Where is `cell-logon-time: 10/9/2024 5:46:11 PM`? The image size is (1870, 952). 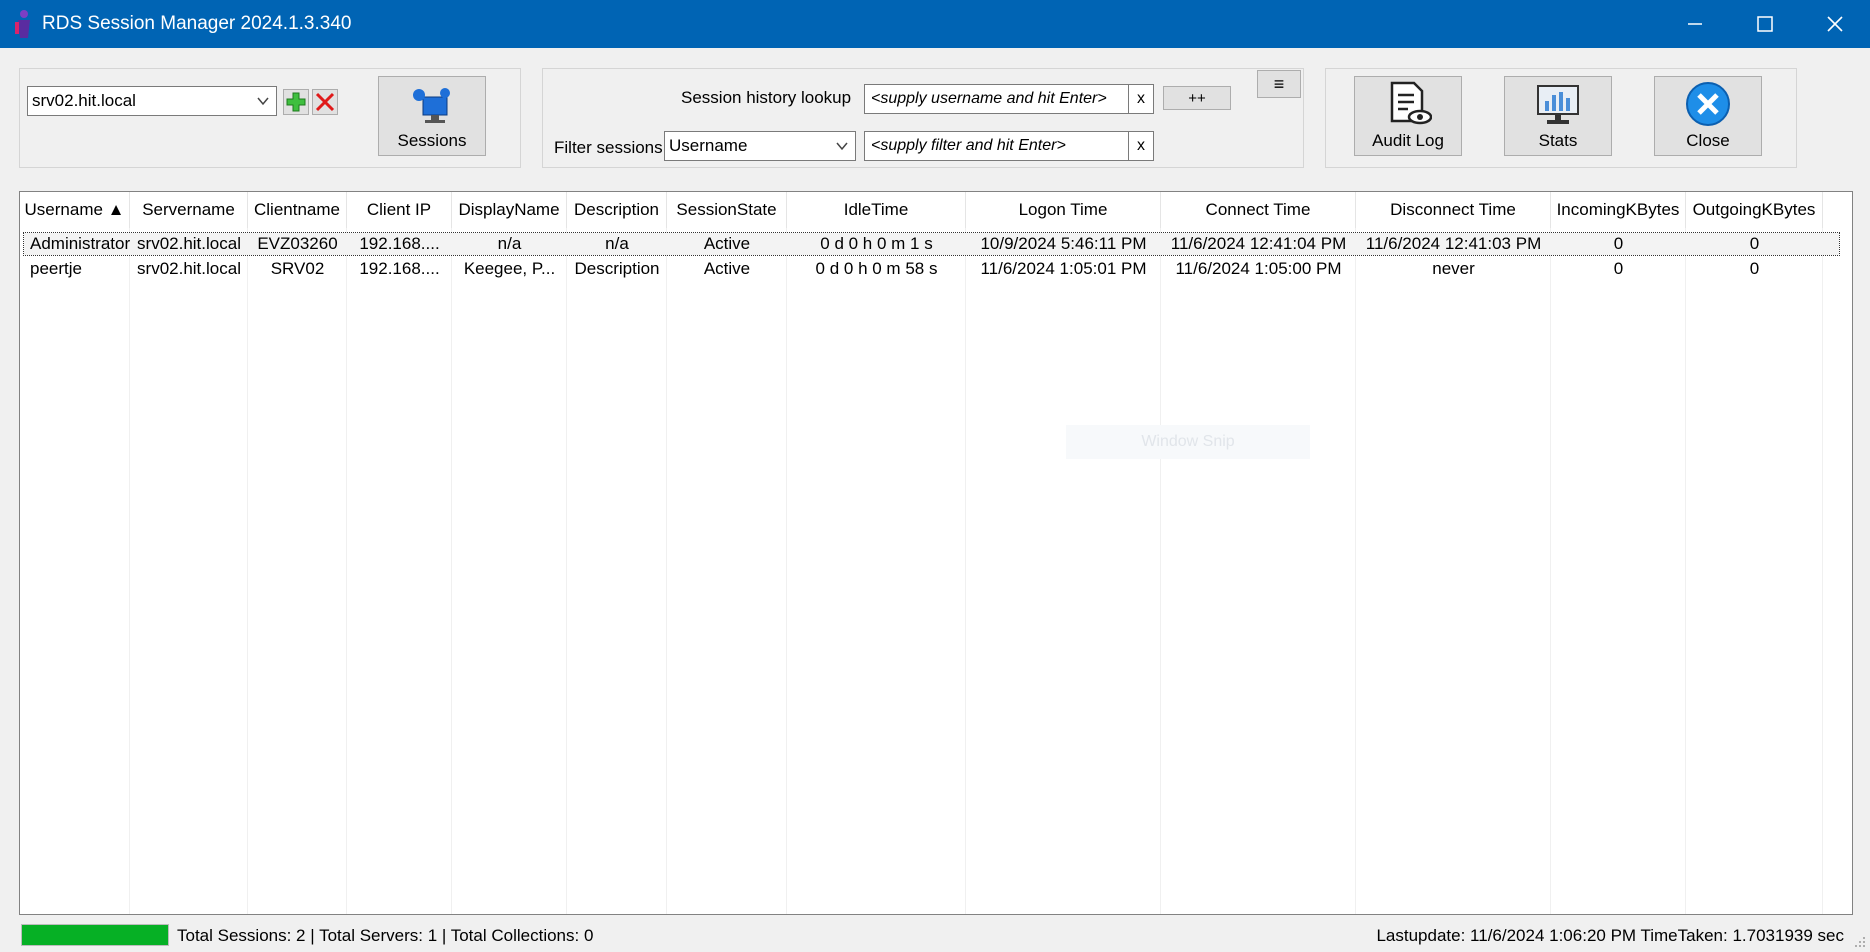 cell-logon-time: 10/9/2024 5:46:11 PM is located at coordinates (1063, 243).